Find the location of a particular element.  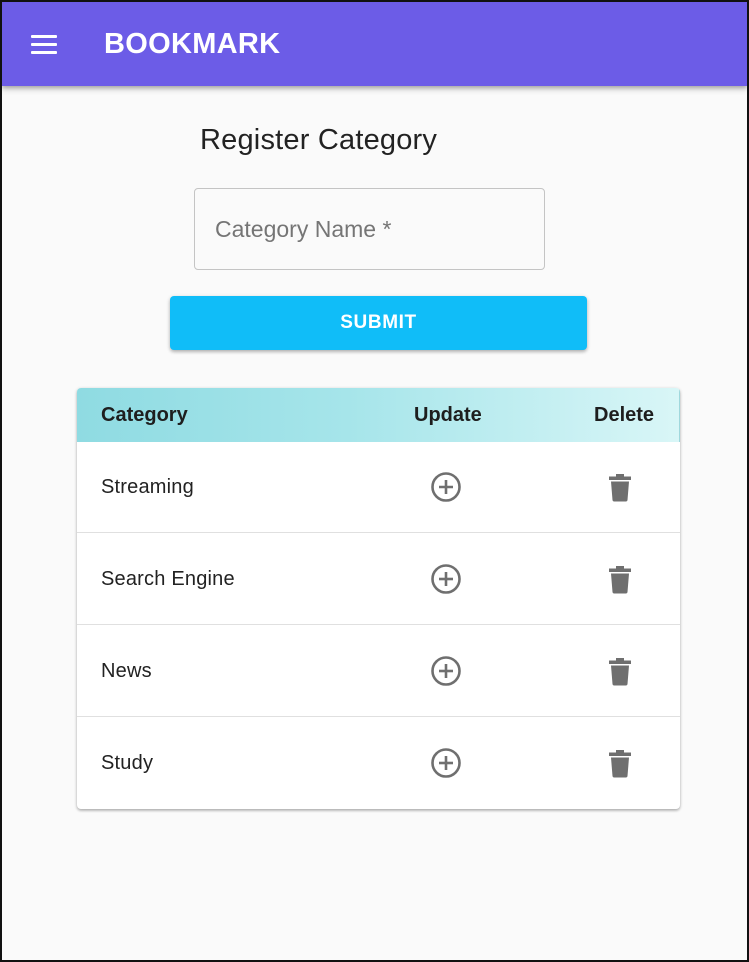

category-name-input is located at coordinates (369, 229).